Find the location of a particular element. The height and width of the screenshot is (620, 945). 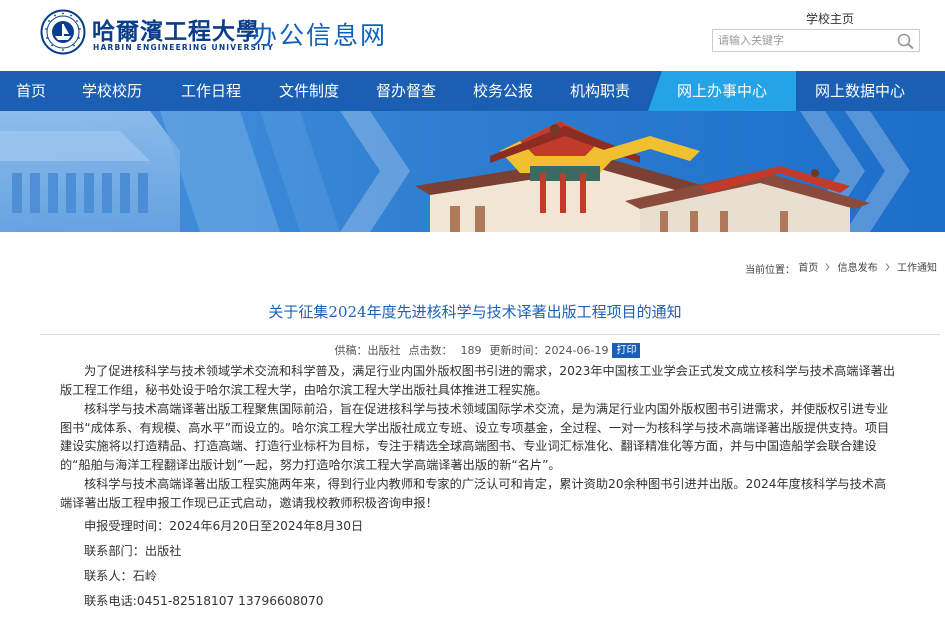

university-name-cn: 哈爾濱工程大學 is located at coordinates (176, 31).